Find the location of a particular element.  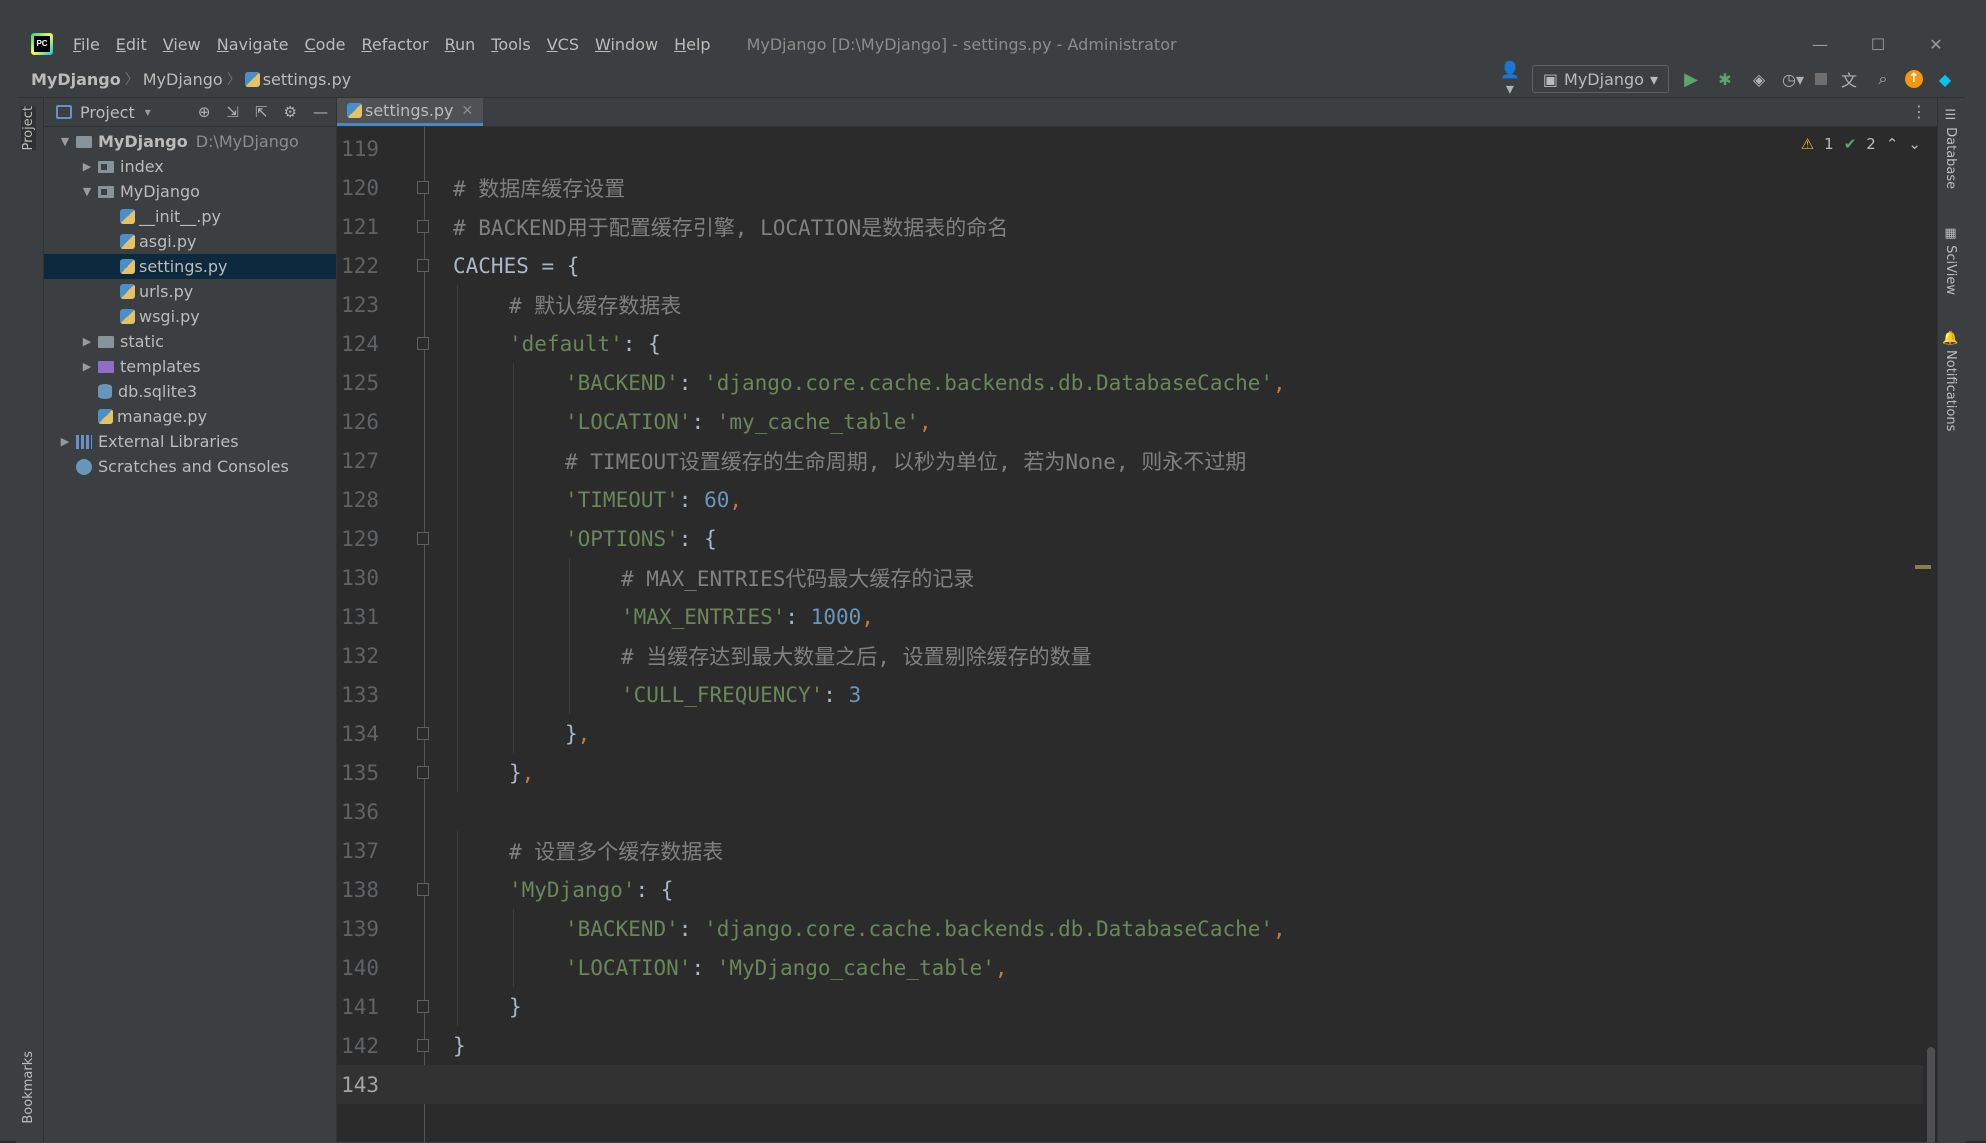

project-tool-tab: Project is located at coordinates (28, 128).